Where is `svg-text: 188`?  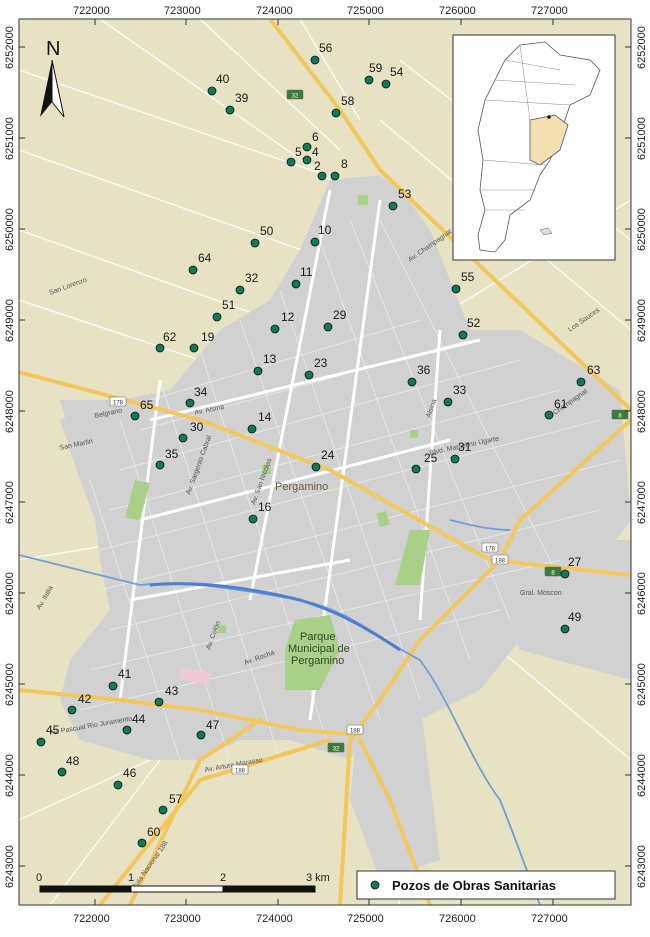
svg-text: 188 is located at coordinates (355, 732).